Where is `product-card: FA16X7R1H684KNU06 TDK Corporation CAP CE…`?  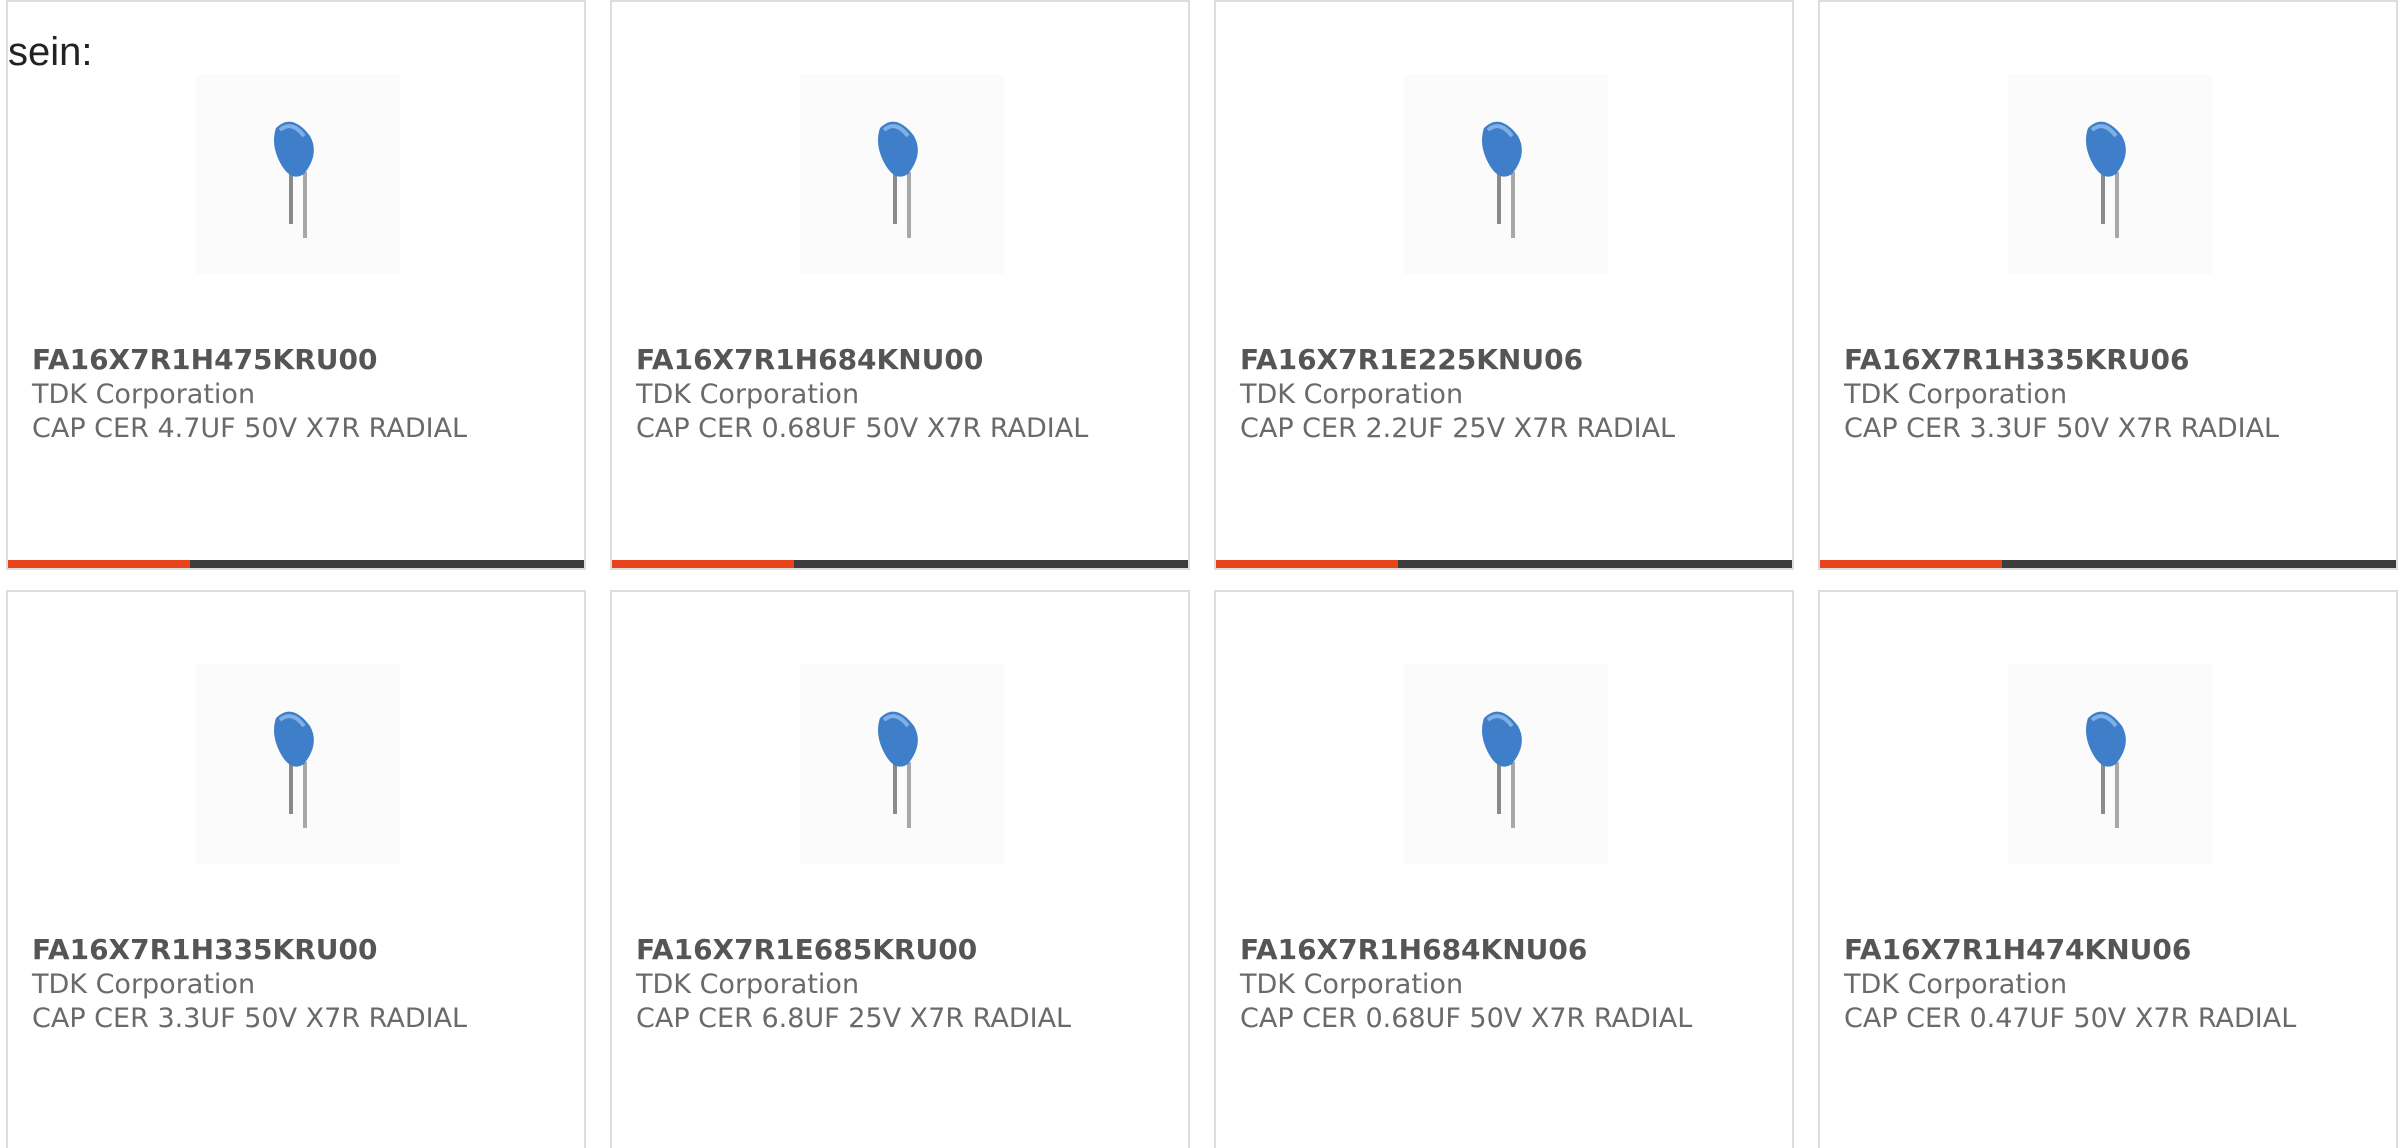
product-card: FA16X7R1H684KNU06 TDK Corporation CAP CE… is located at coordinates (1504, 869).